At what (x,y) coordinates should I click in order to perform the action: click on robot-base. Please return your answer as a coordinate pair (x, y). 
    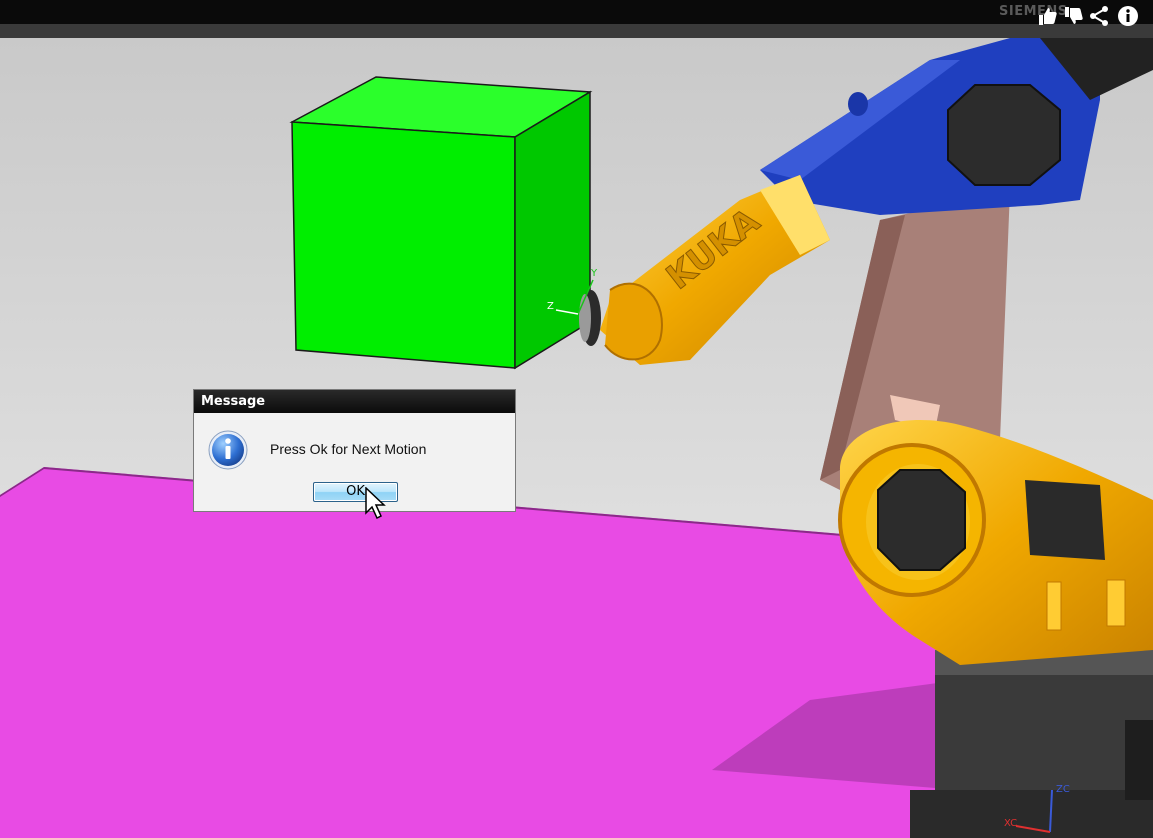
    Looking at the image, I should click on (1031, 744).